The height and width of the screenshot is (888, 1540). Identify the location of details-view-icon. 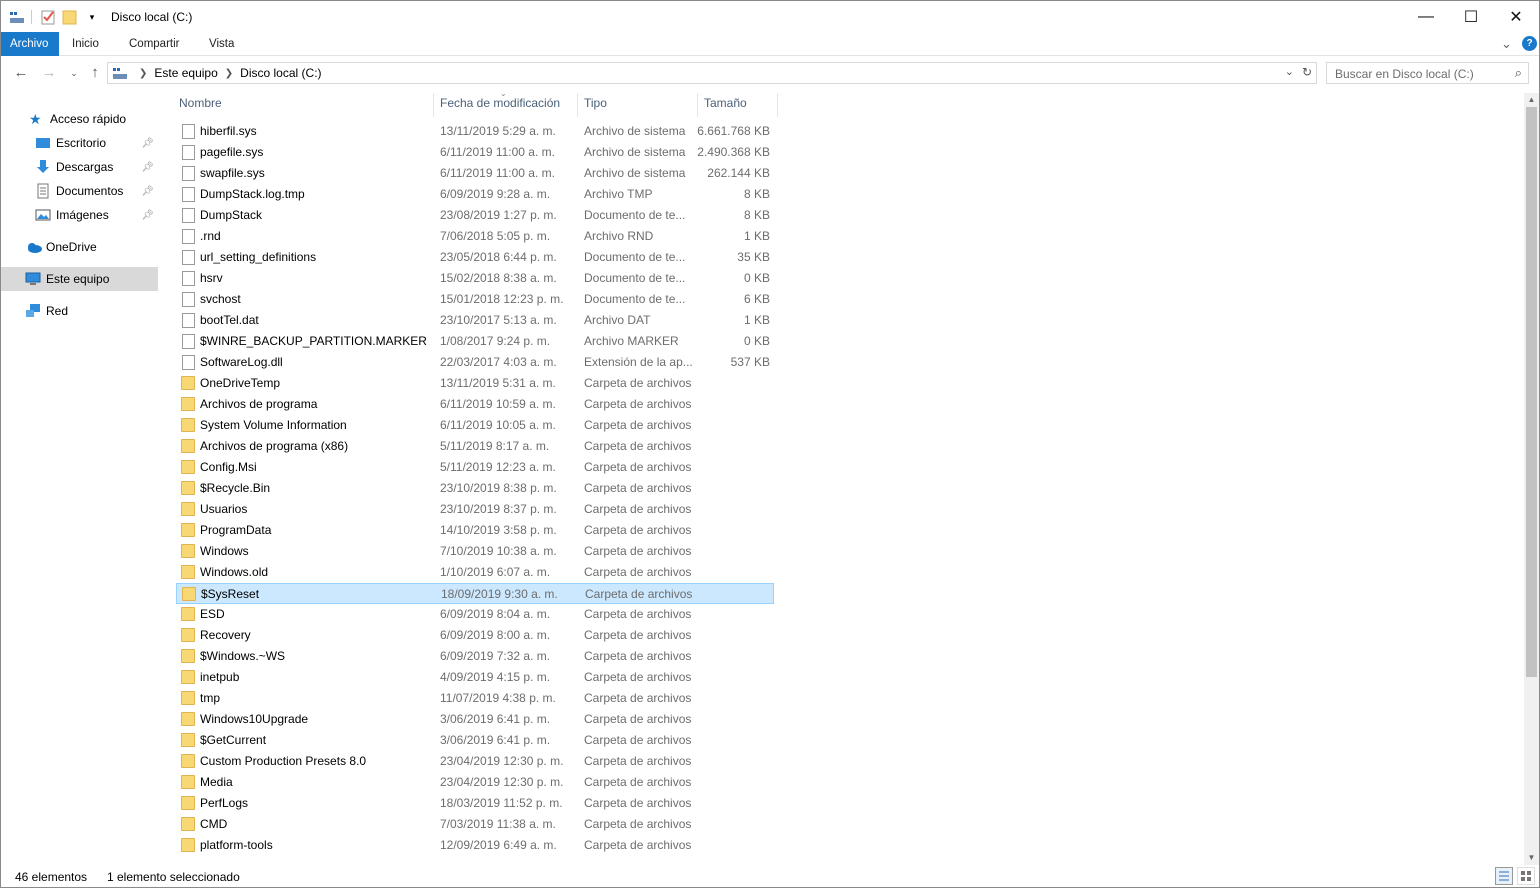
(1504, 876).